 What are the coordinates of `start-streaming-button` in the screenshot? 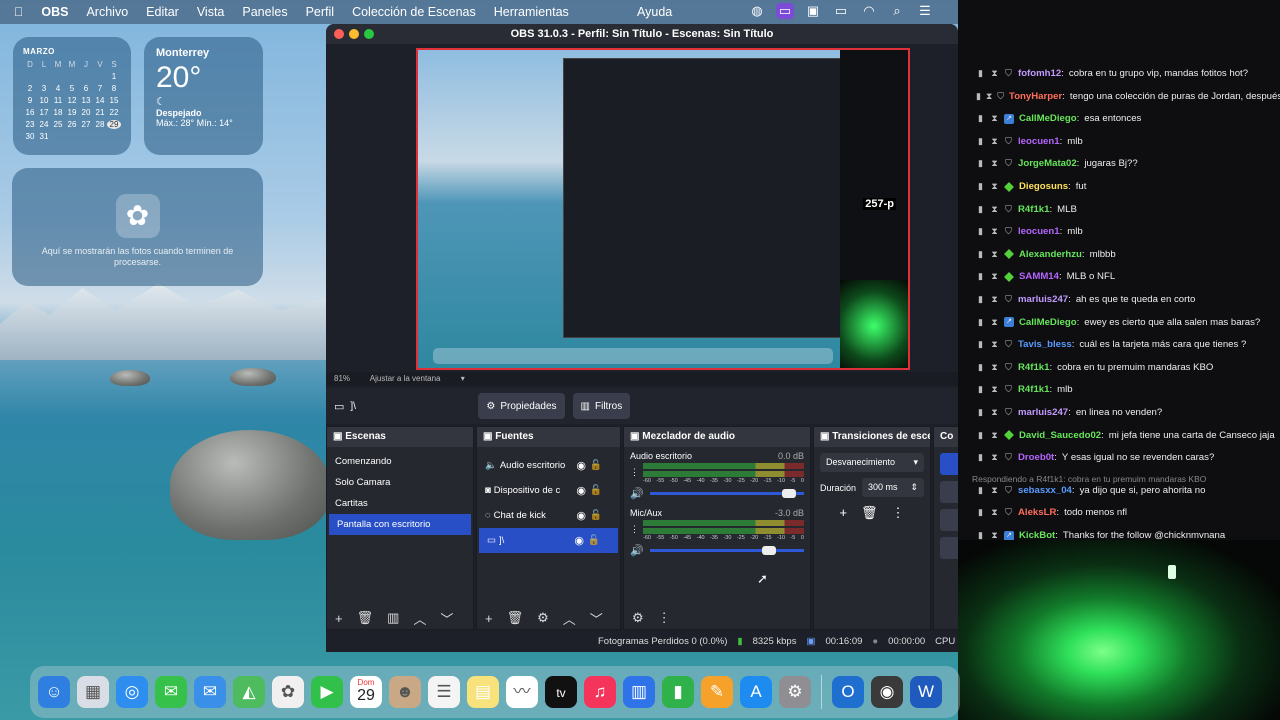 It's located at (949, 464).